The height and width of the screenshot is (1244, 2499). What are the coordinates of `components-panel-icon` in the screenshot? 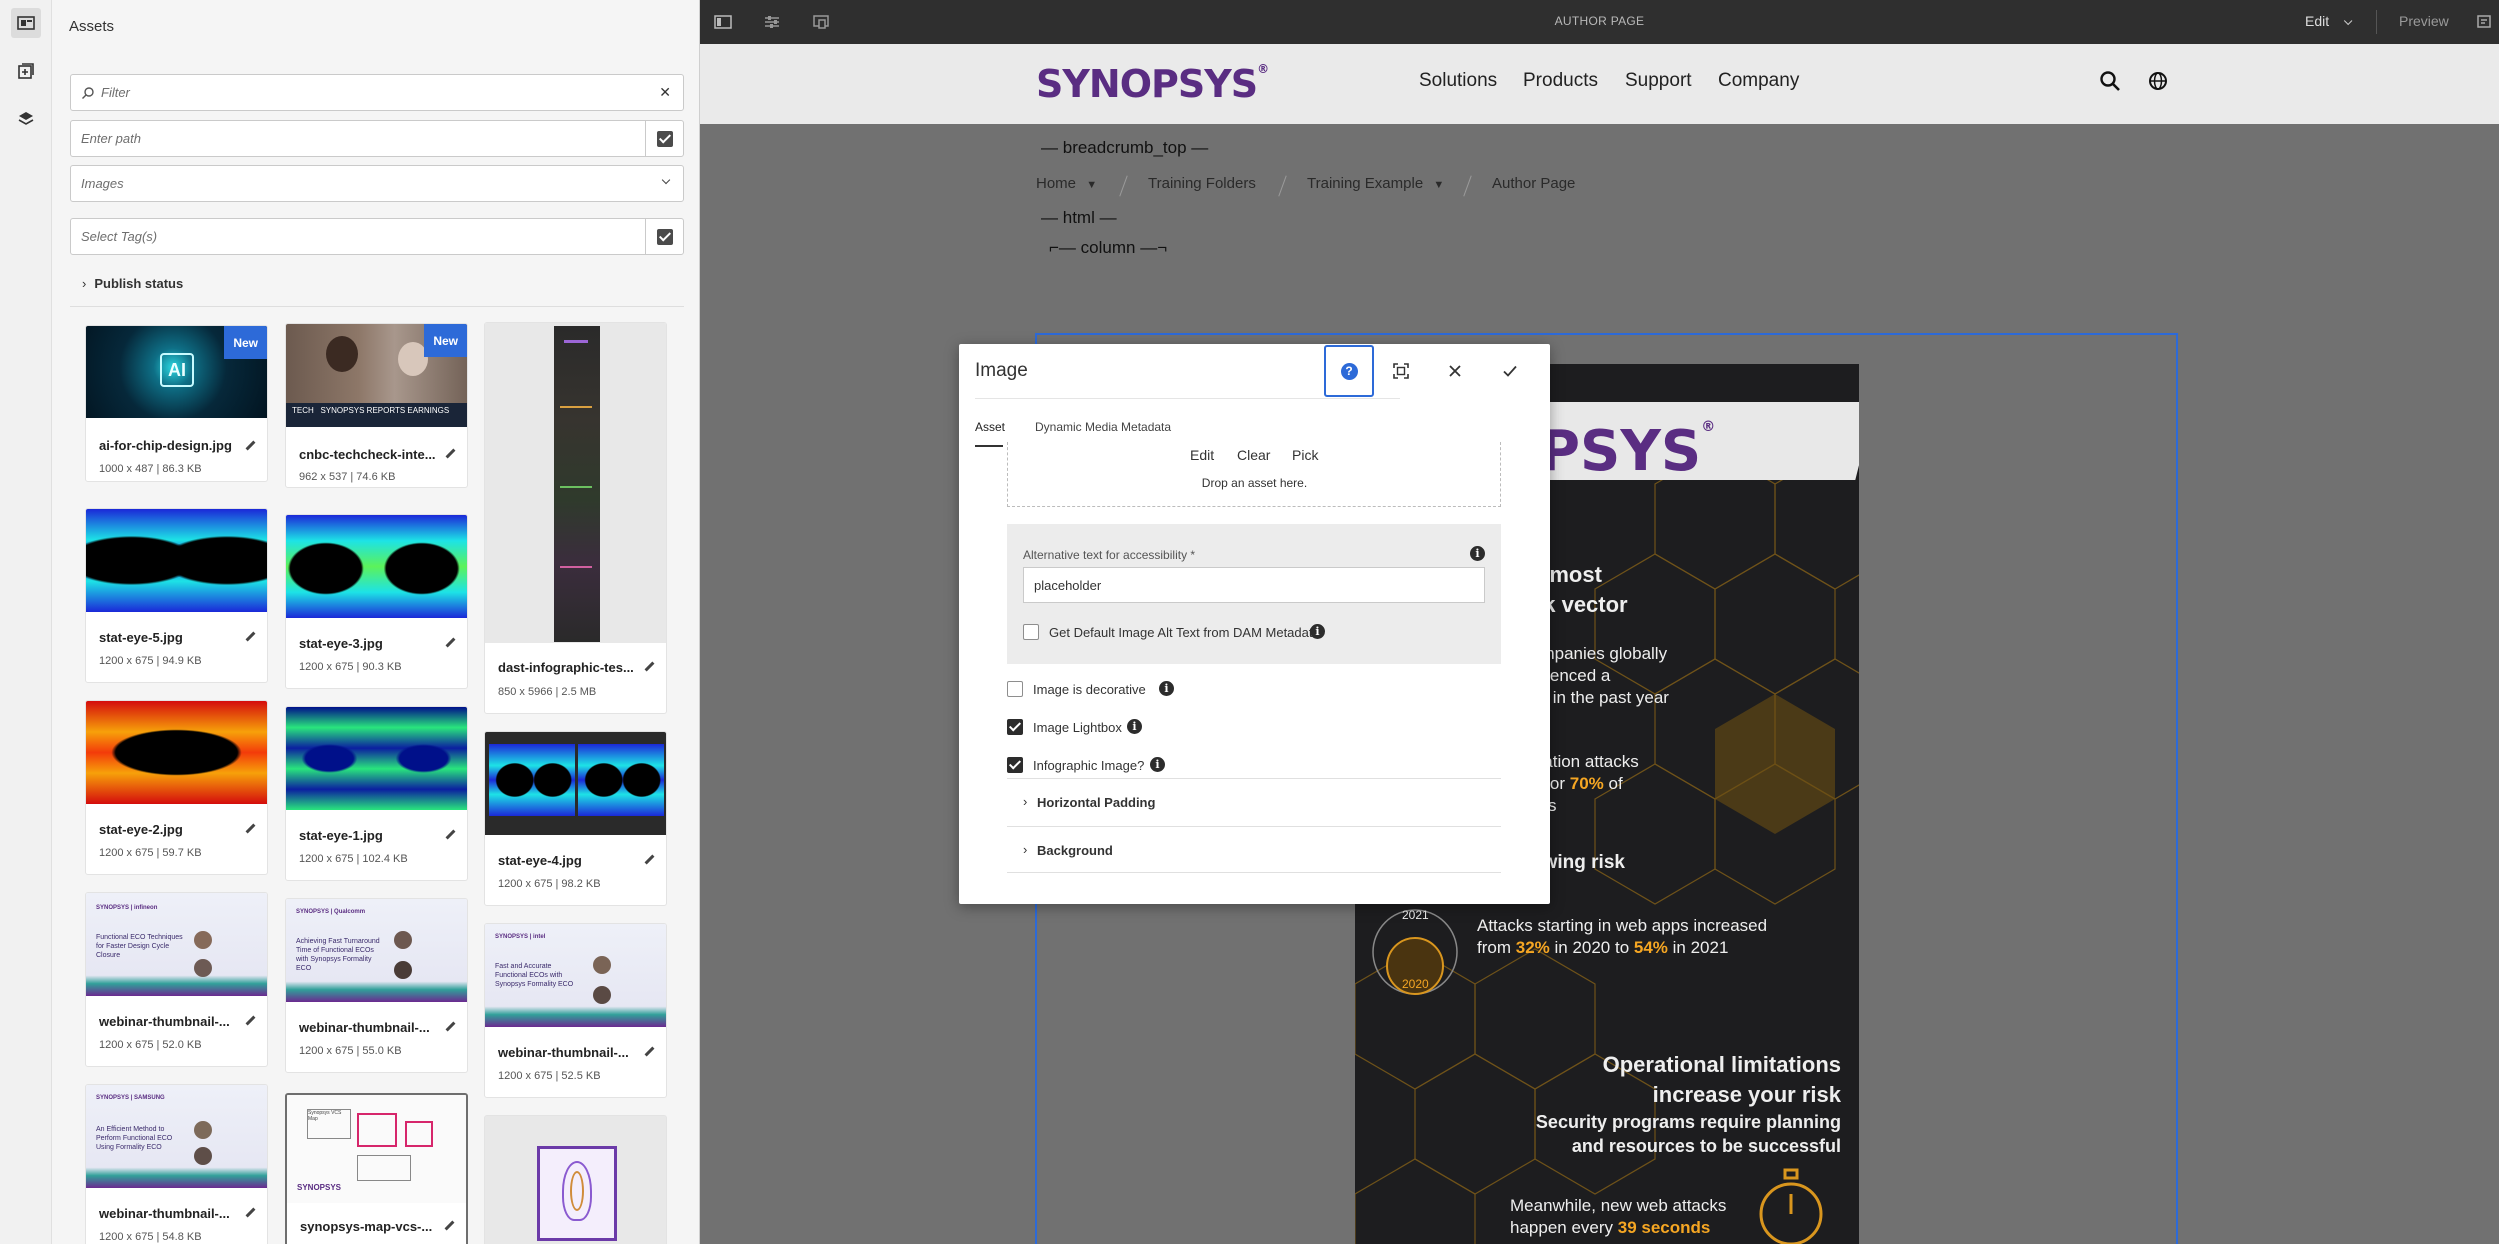 It's located at (26, 71).